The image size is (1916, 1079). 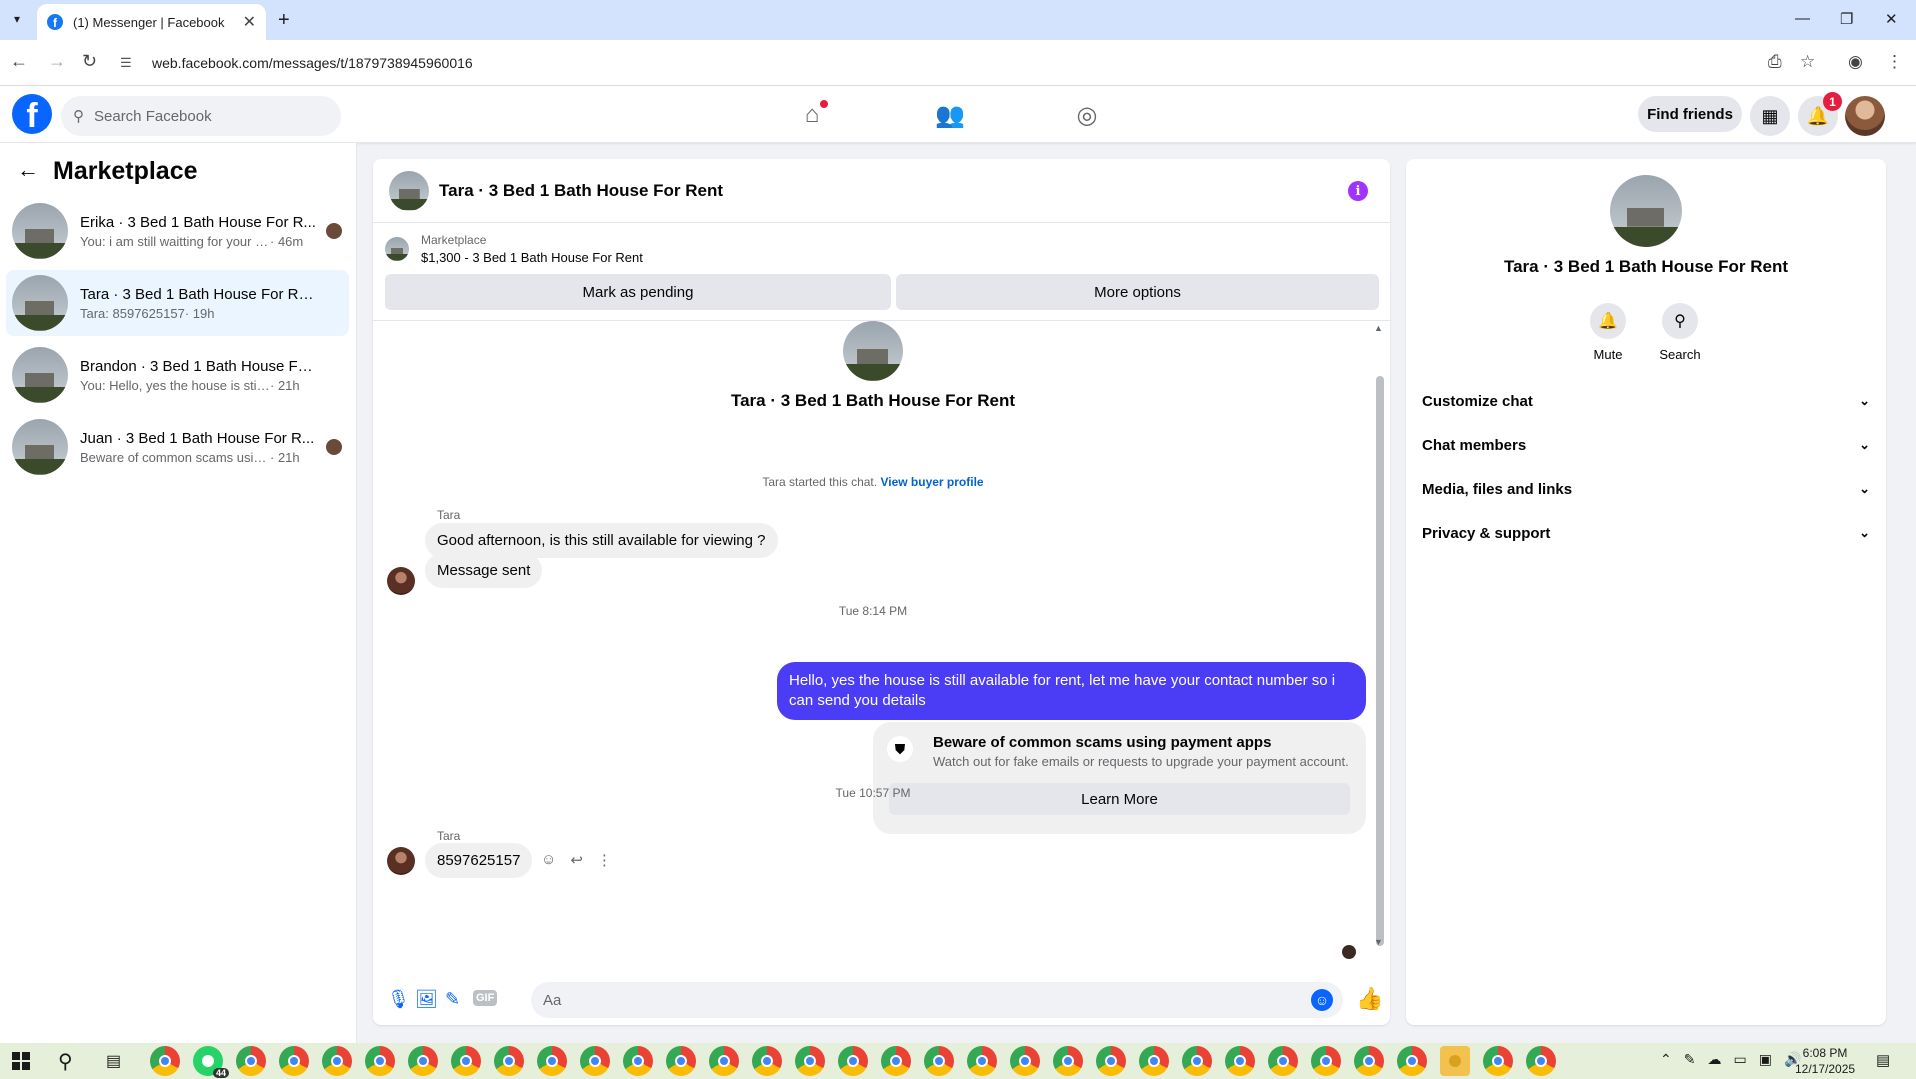 I want to click on thumbs-up-icon: 👍, so click(x=1369, y=999).